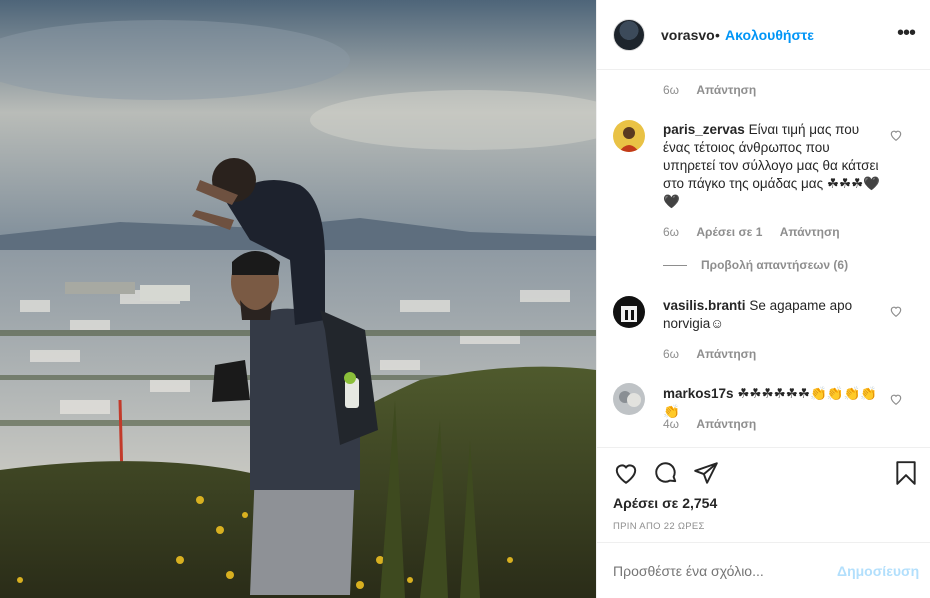 This screenshot has width=930, height=598. What do you see at coordinates (763, 494) in the screenshot?
I see `post-actions: Αρέσει σε 2,754 ΠΡΙΝ ΑΠΟ 22 ΩΡΕΣ` at bounding box center [763, 494].